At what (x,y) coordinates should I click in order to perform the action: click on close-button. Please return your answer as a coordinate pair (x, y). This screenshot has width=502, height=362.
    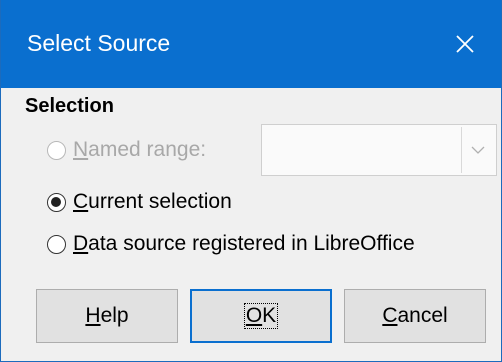
    Looking at the image, I should click on (465, 44).